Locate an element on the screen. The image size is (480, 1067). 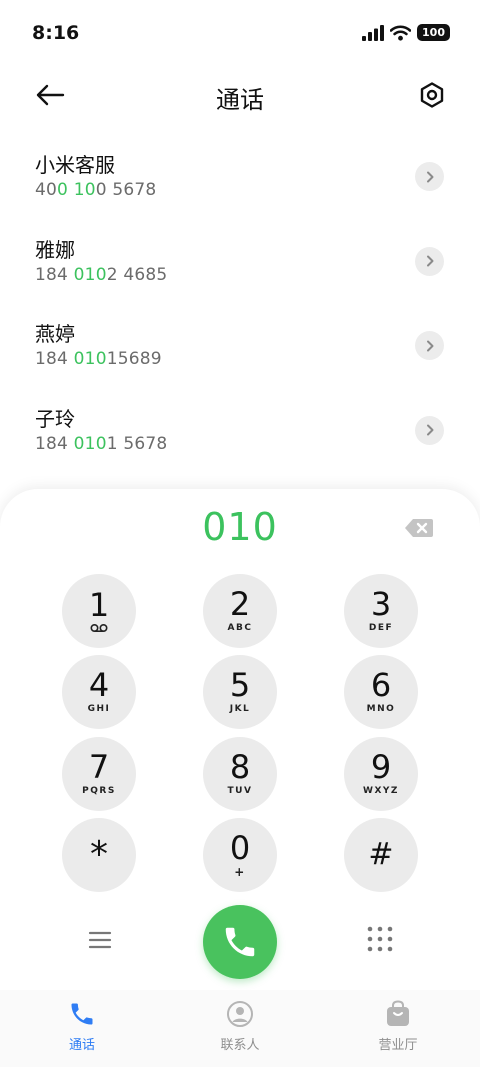
signal-icon is located at coordinates (373, 32).